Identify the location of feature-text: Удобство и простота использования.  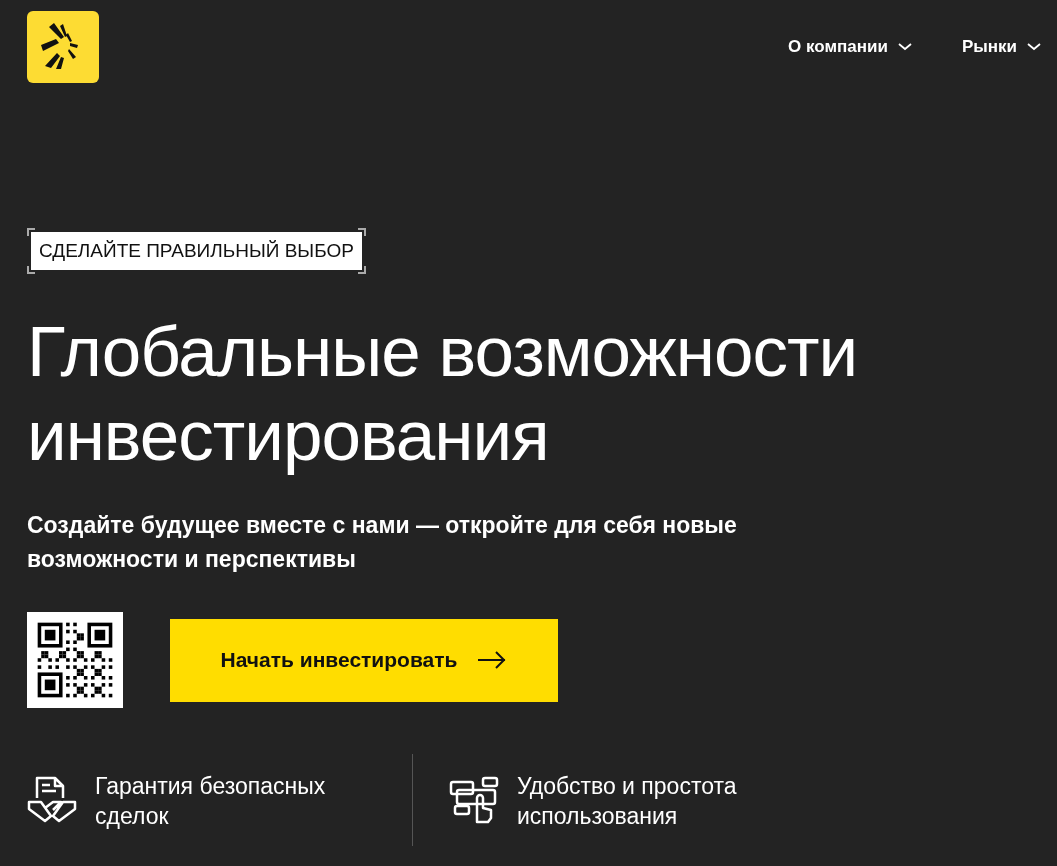
(627, 801).